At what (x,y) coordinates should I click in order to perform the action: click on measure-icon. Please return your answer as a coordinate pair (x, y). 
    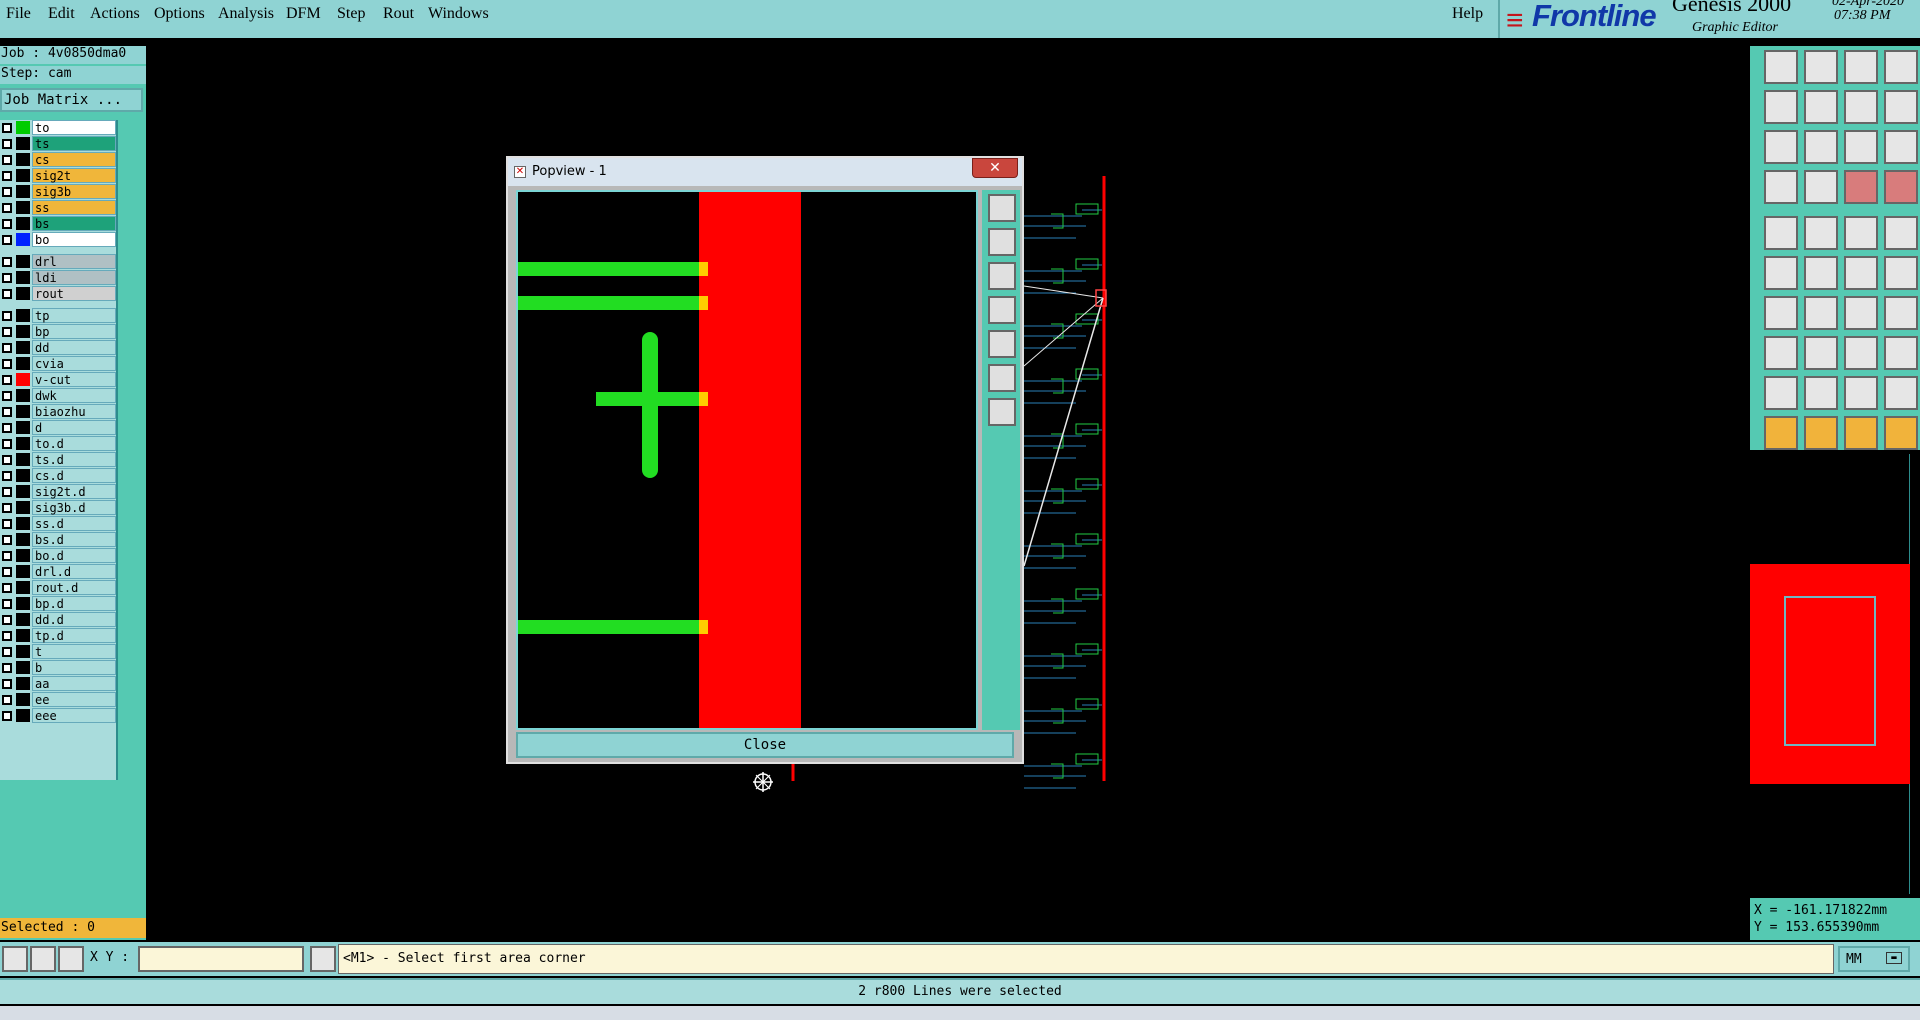
    Looking at the image, I should click on (43, 959).